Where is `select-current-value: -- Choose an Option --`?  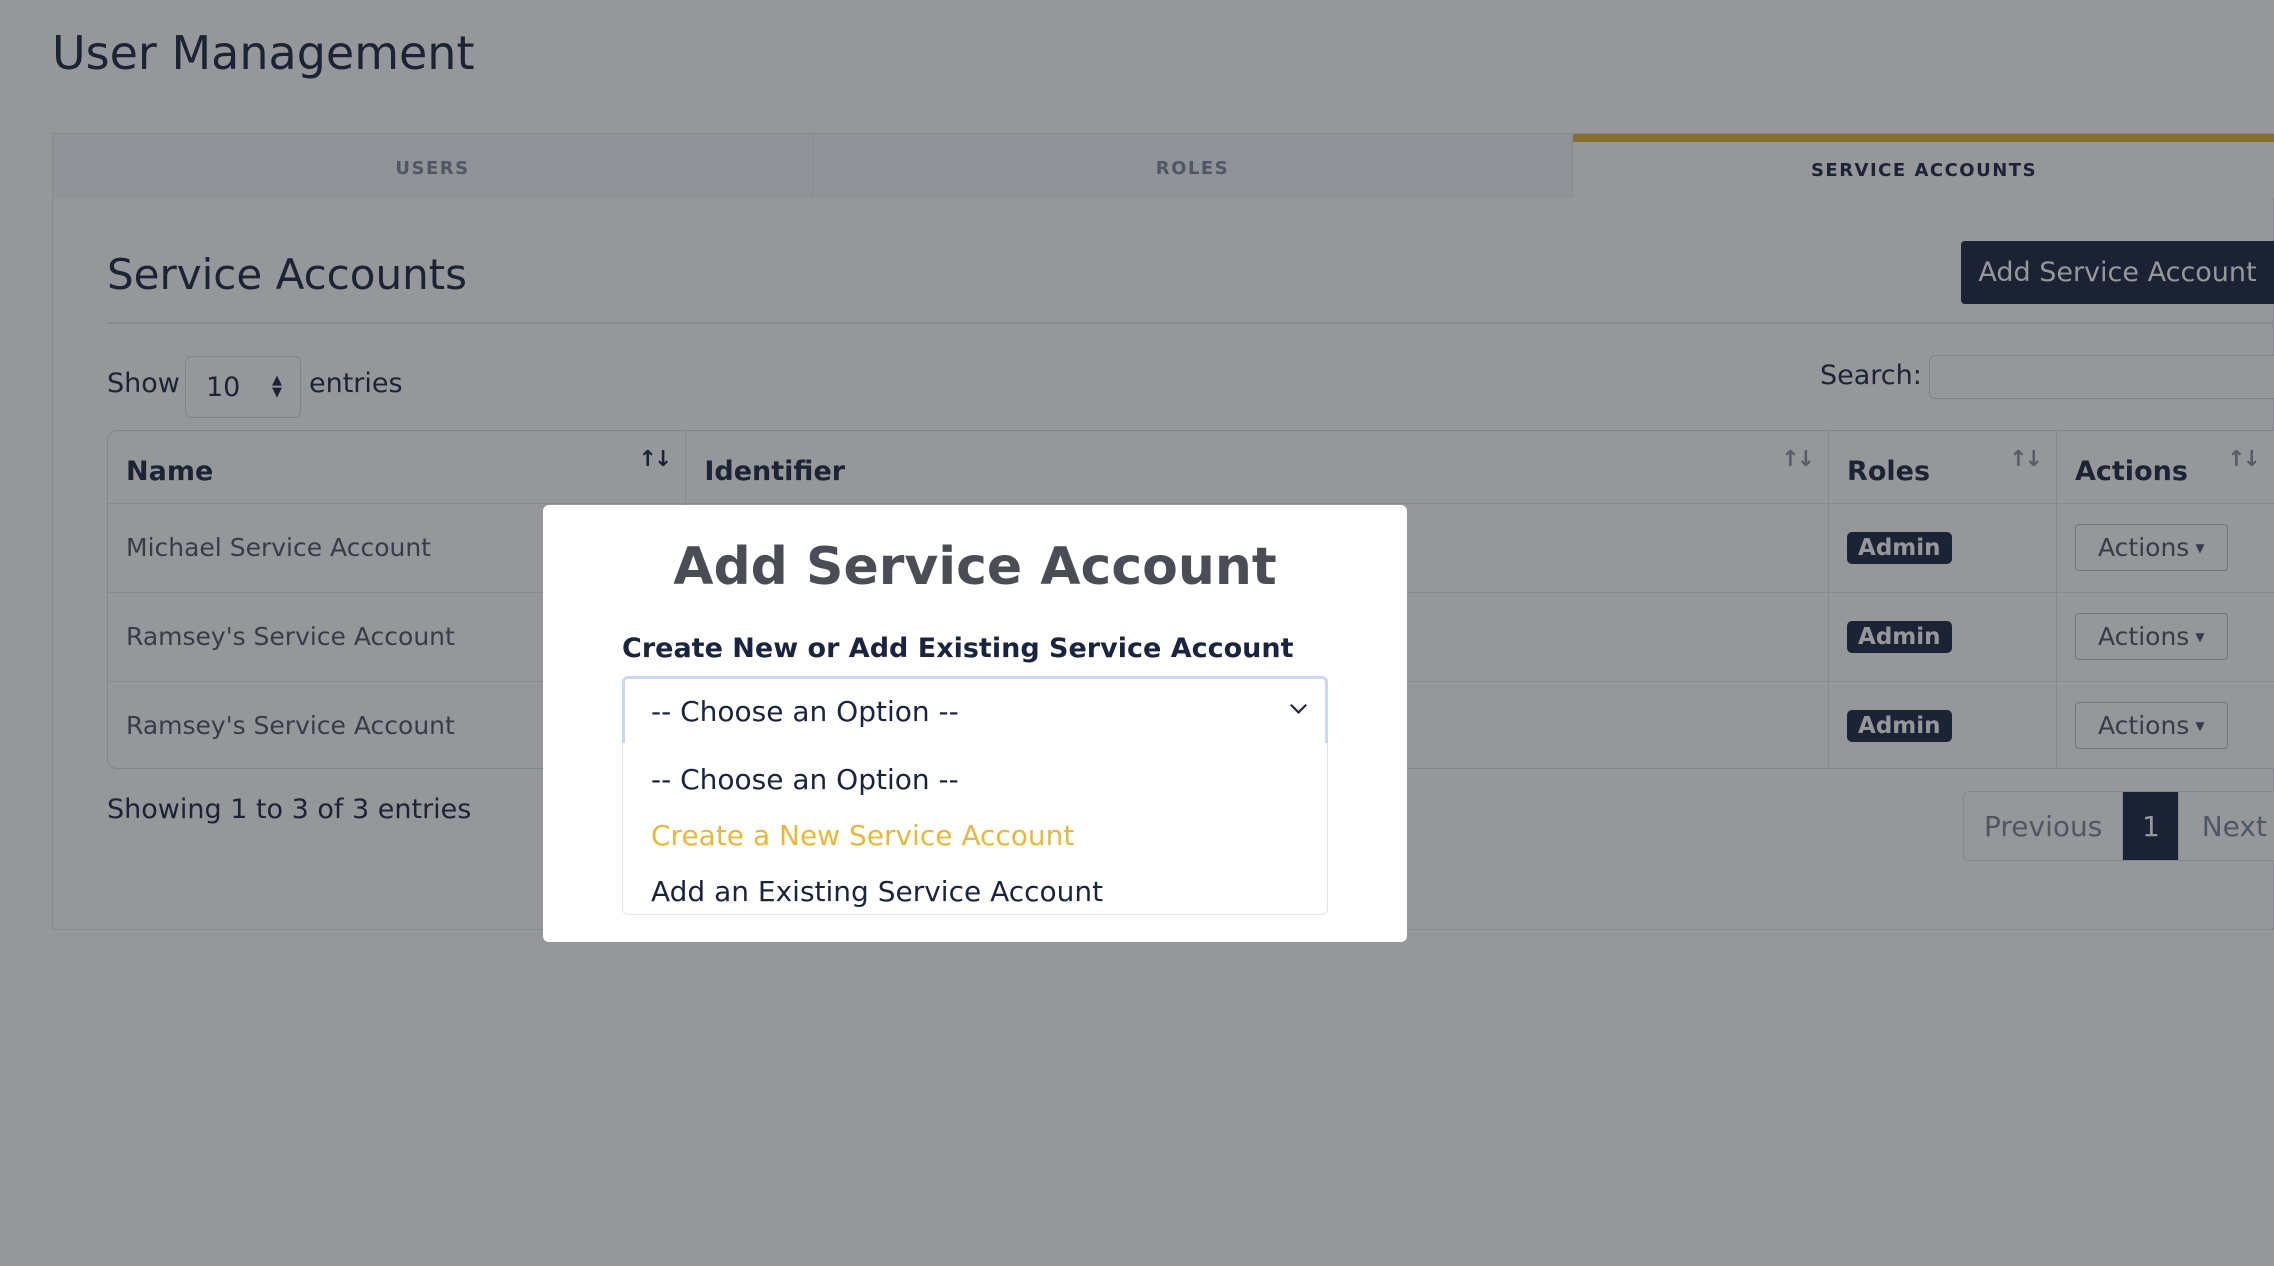 select-current-value: -- Choose an Option -- is located at coordinates (805, 711).